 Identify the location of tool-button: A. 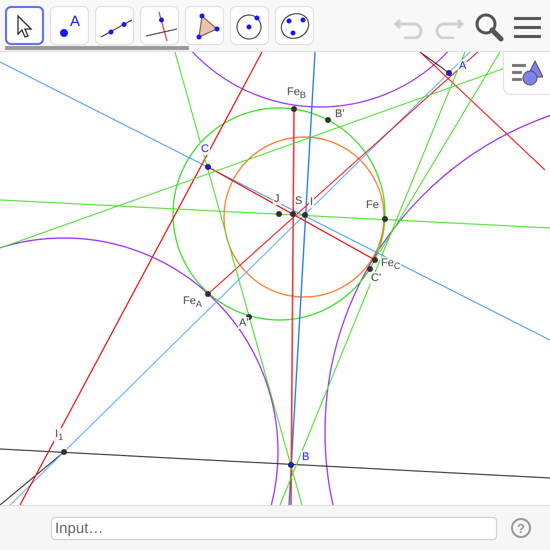
(69, 25).